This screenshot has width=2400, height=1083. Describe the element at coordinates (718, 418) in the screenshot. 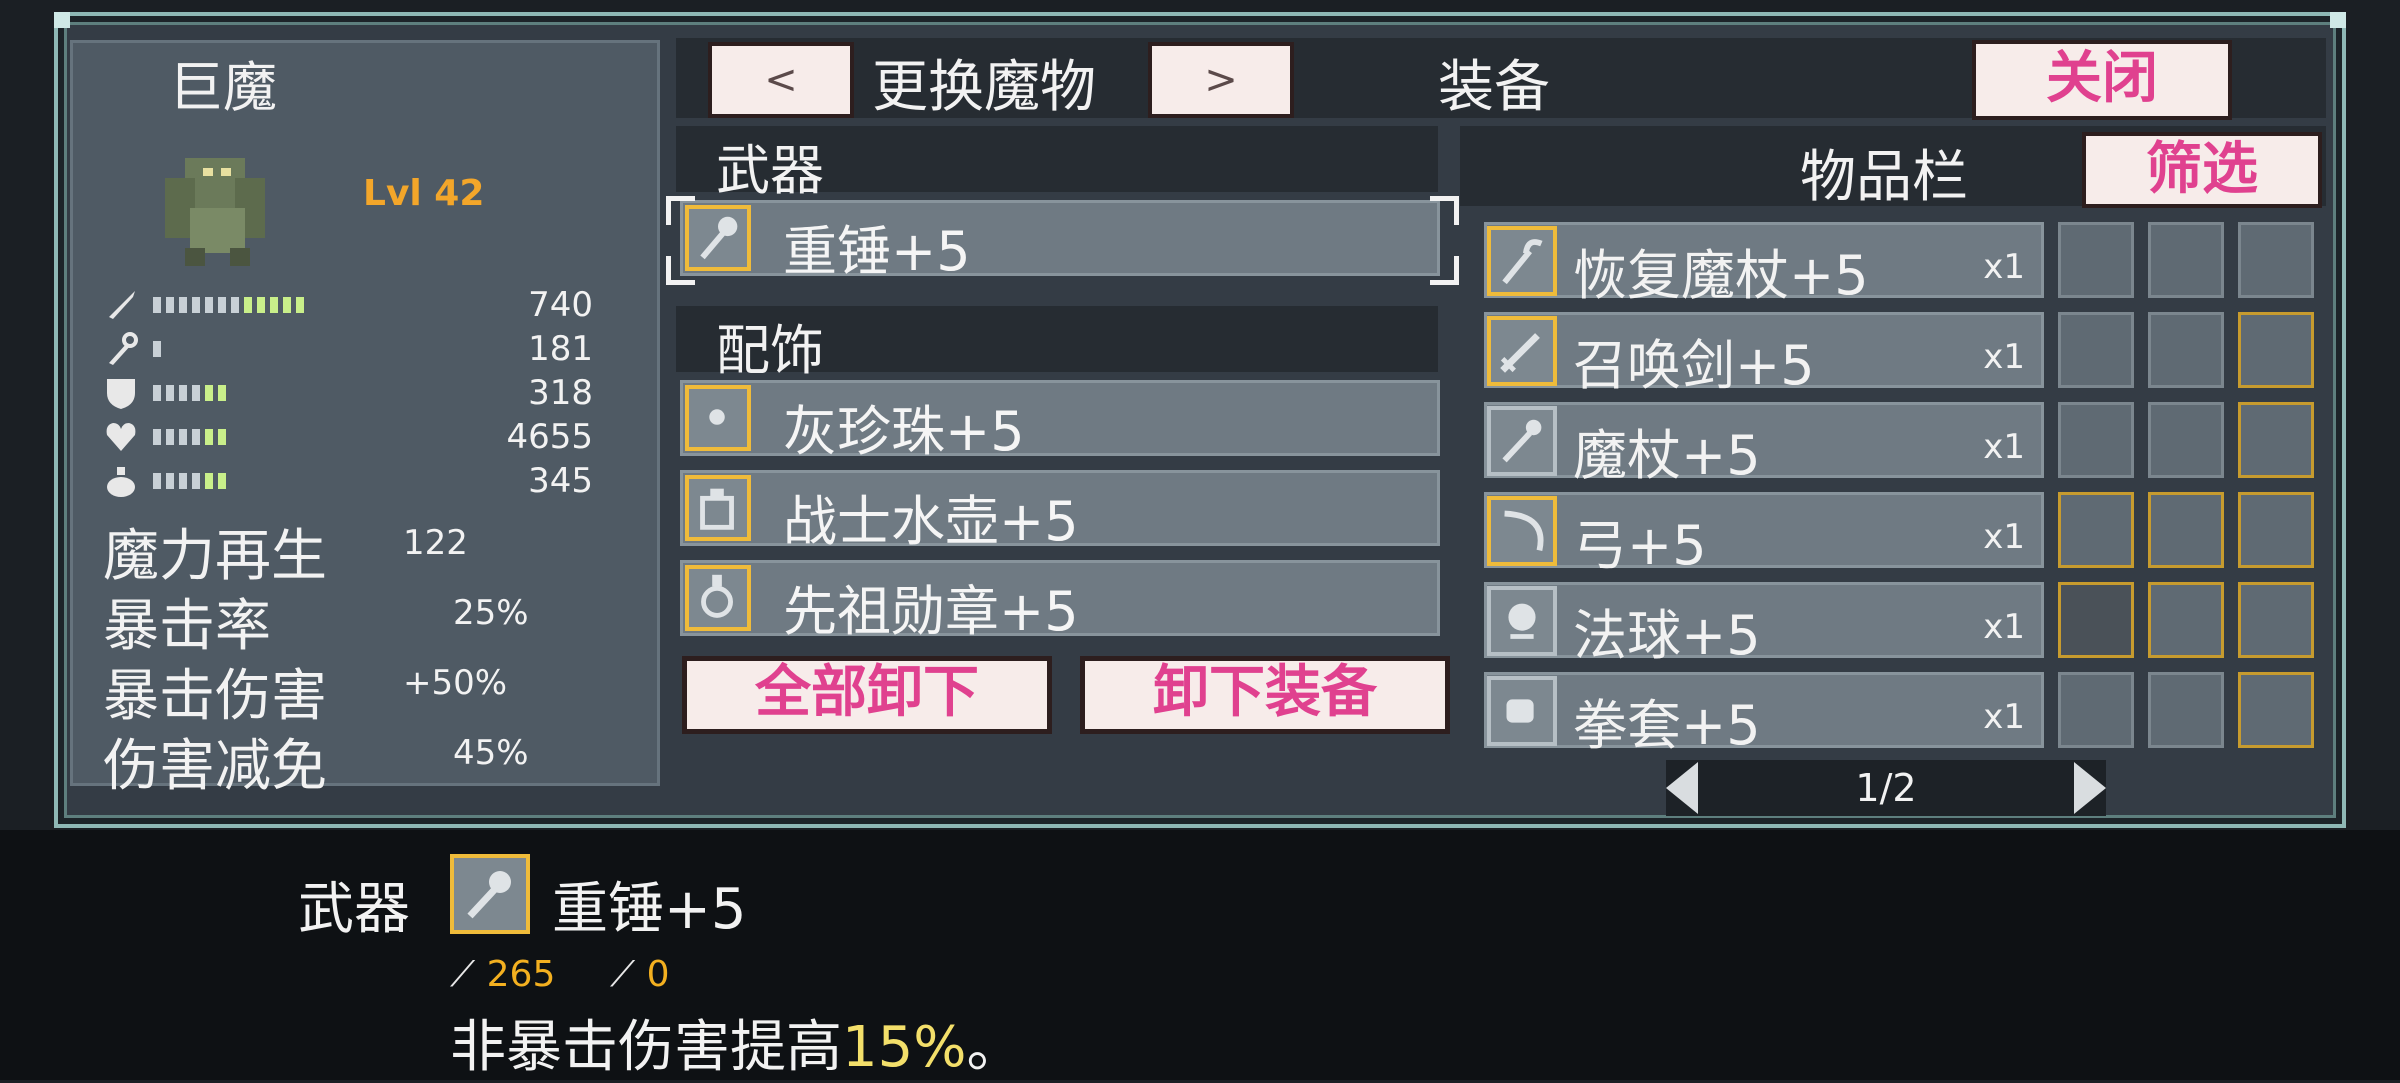

I see `pearl-icon` at that location.